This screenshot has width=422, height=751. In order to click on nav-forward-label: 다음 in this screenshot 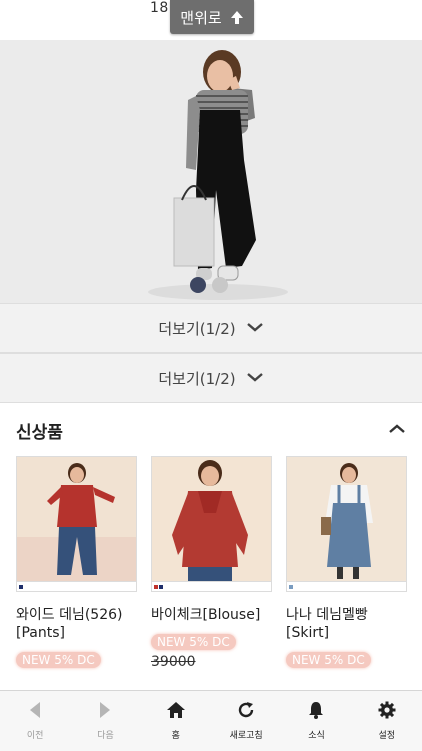, I will do `click(105, 736)`.